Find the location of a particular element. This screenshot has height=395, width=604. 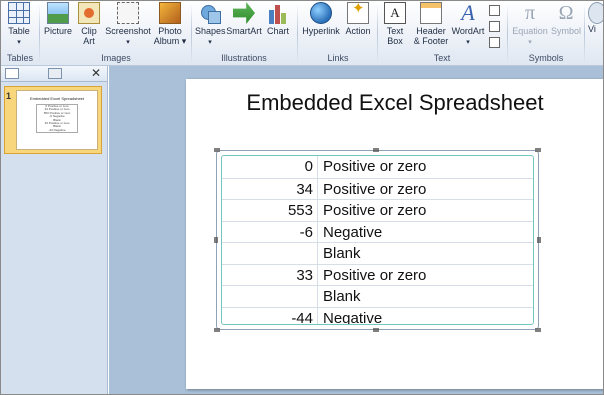

text-box-icon: A is located at coordinates (395, 13).